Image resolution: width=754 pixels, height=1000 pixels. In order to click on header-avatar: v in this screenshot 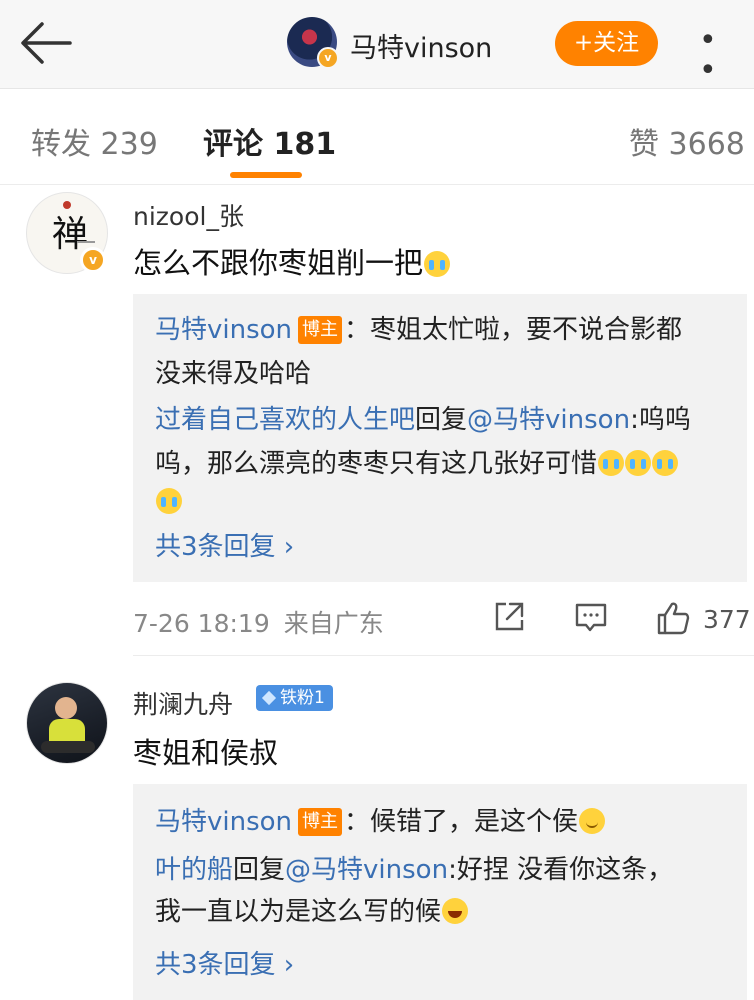, I will do `click(313, 43)`.